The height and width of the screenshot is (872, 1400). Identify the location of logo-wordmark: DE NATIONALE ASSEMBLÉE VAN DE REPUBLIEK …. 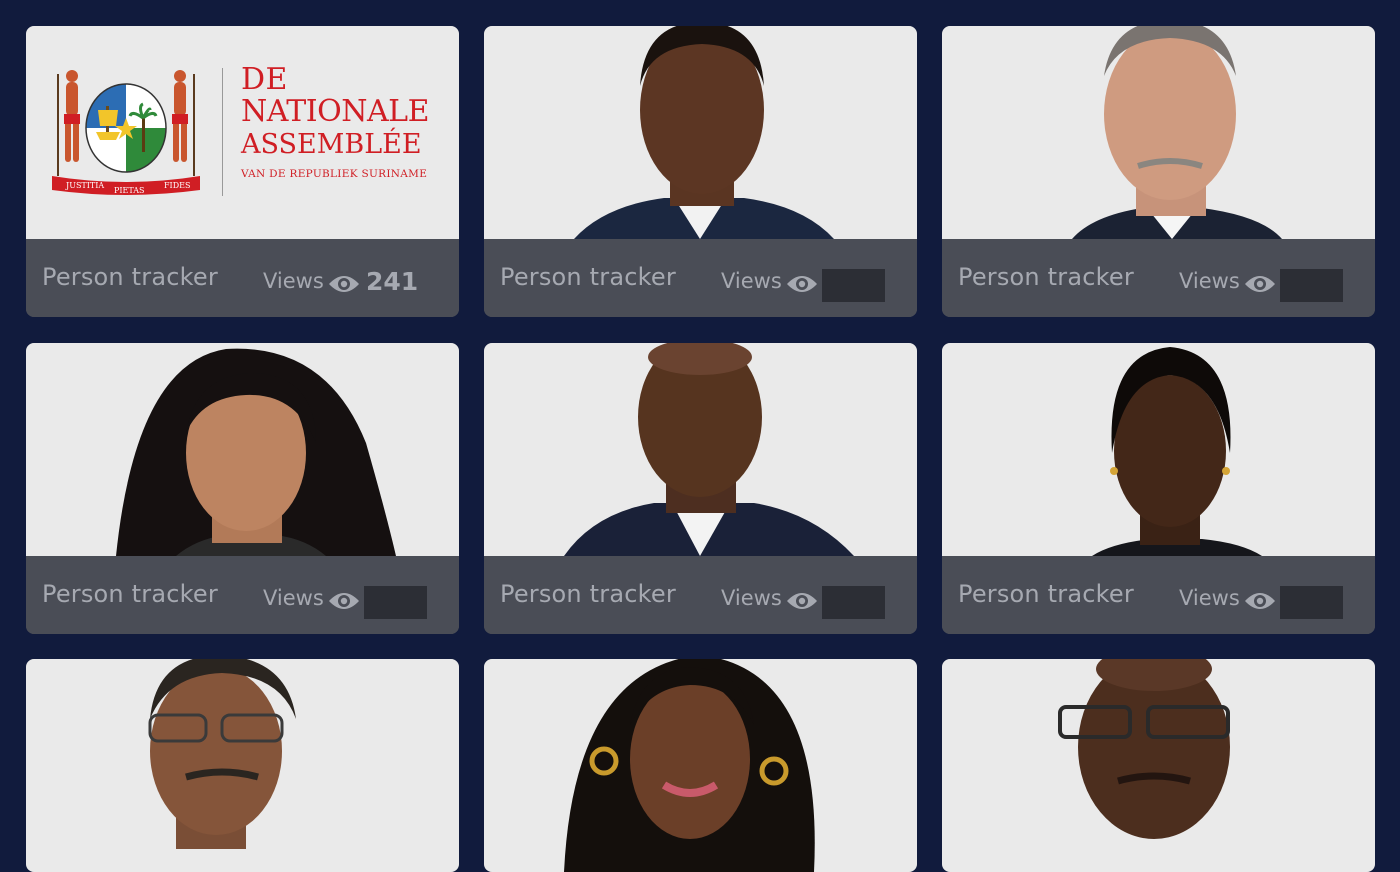
(335, 125).